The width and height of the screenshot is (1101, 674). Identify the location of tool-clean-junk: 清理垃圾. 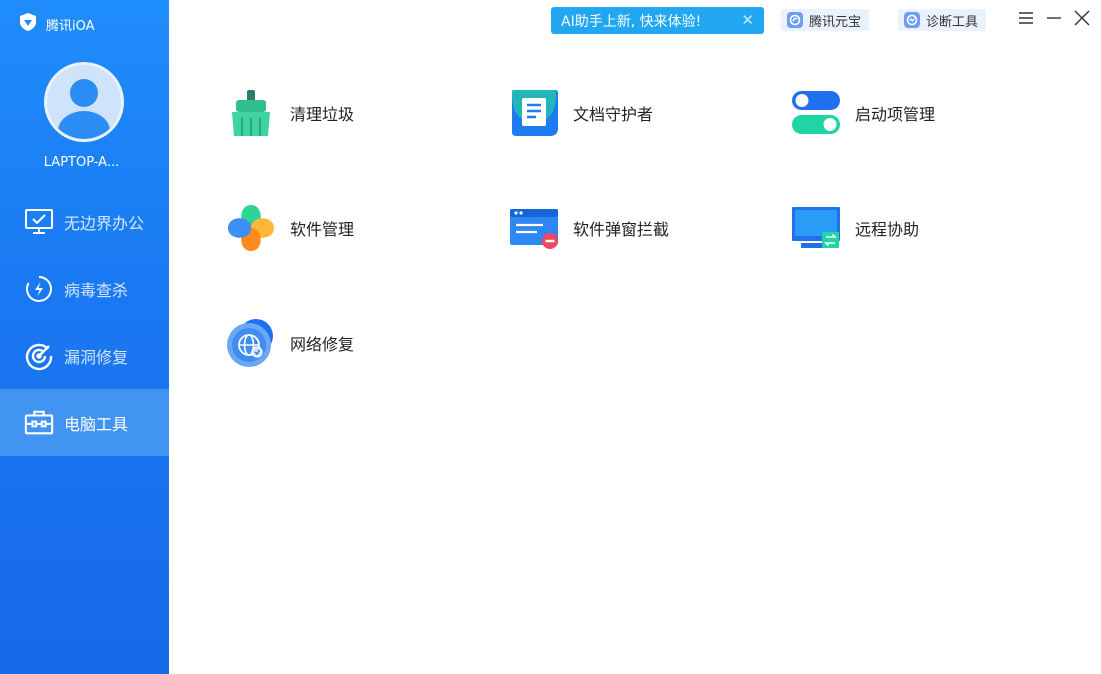
(290, 113).